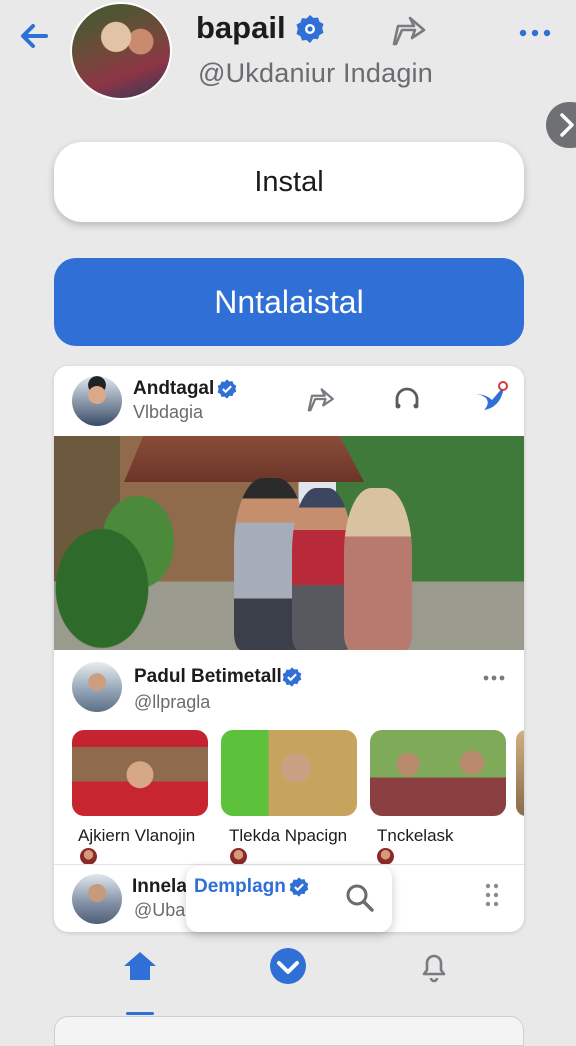 Image resolution: width=576 pixels, height=1046 pixels. I want to click on image-roof, so click(244, 459).